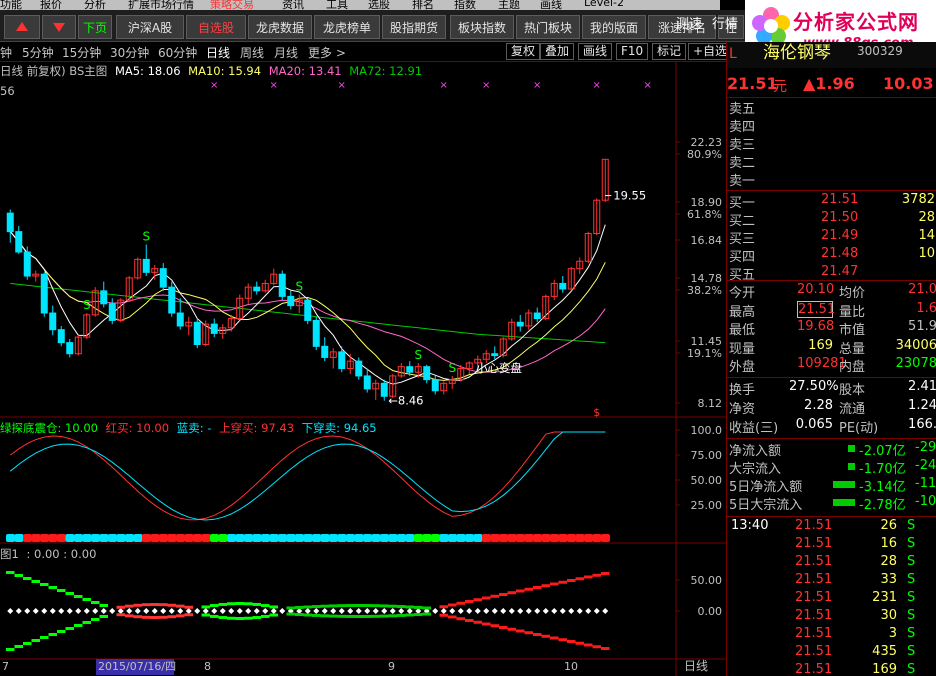  What do you see at coordinates (252, 52) in the screenshot?
I see `period-tab-6: 周线` at bounding box center [252, 52].